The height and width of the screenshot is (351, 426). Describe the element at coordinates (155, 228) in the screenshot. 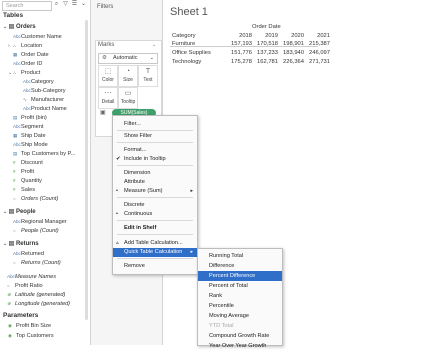

I see `menu-item-edit-in-shelf: Edit in Shelf` at that location.